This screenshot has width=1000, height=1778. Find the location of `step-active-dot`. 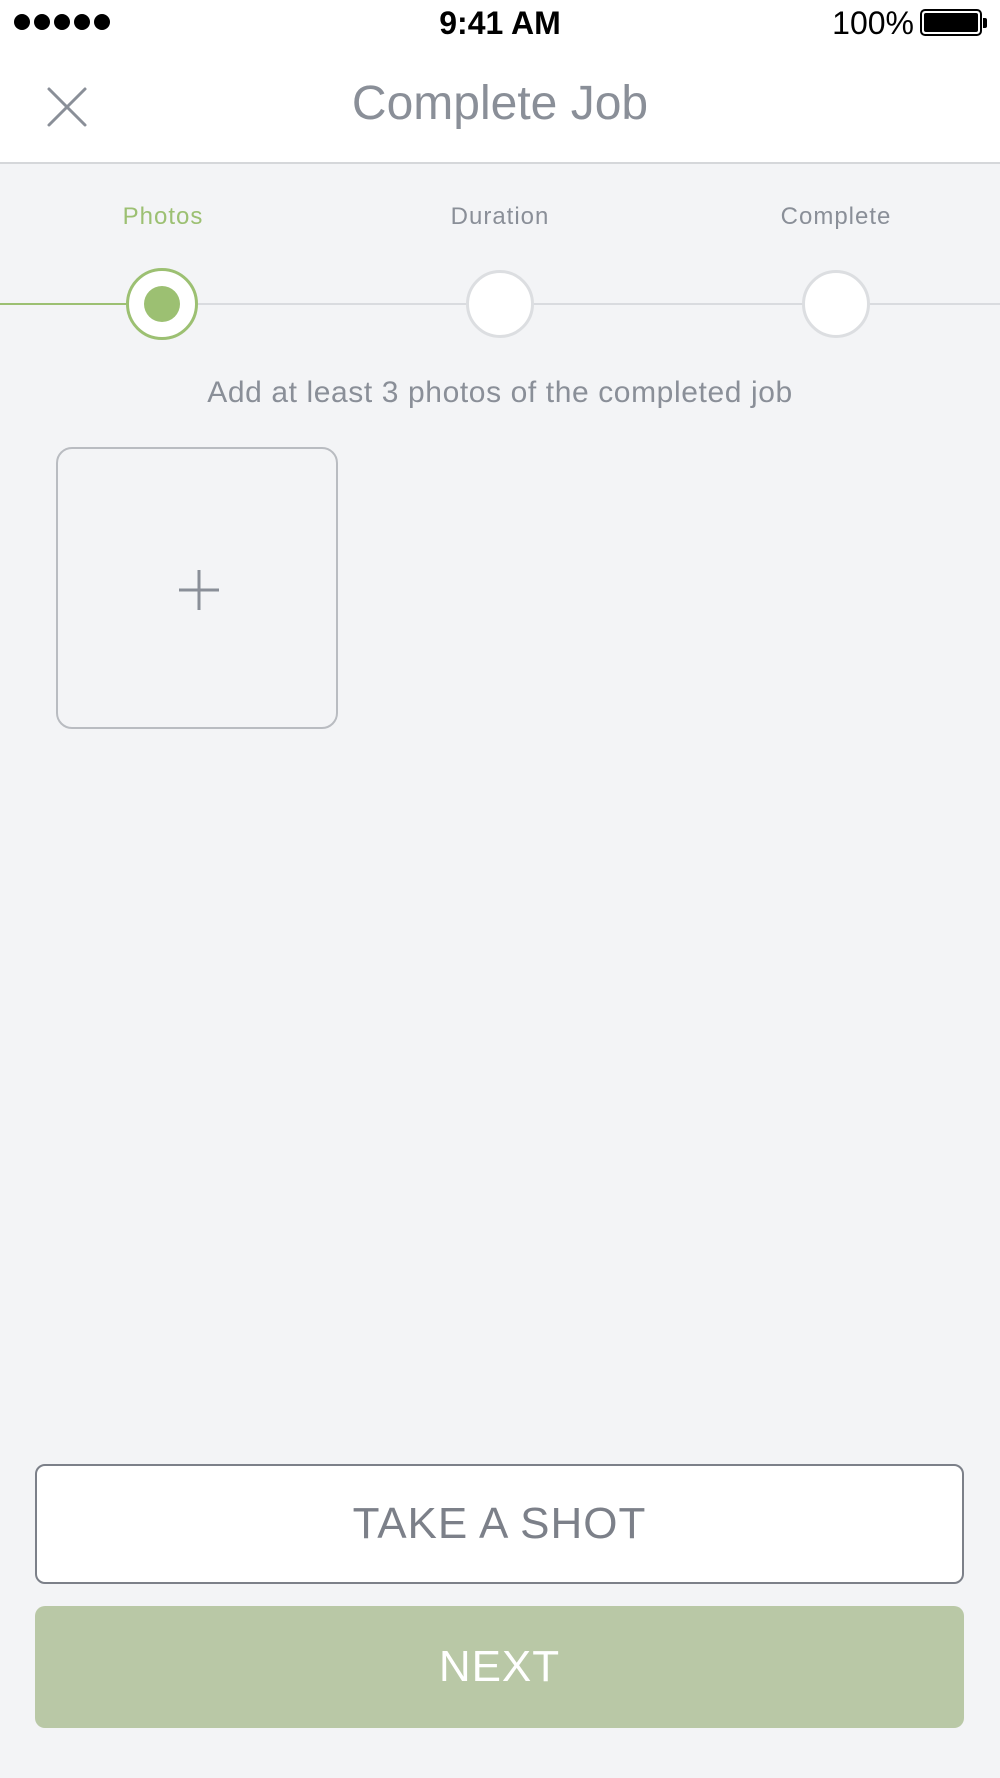

step-active-dot is located at coordinates (162, 304).